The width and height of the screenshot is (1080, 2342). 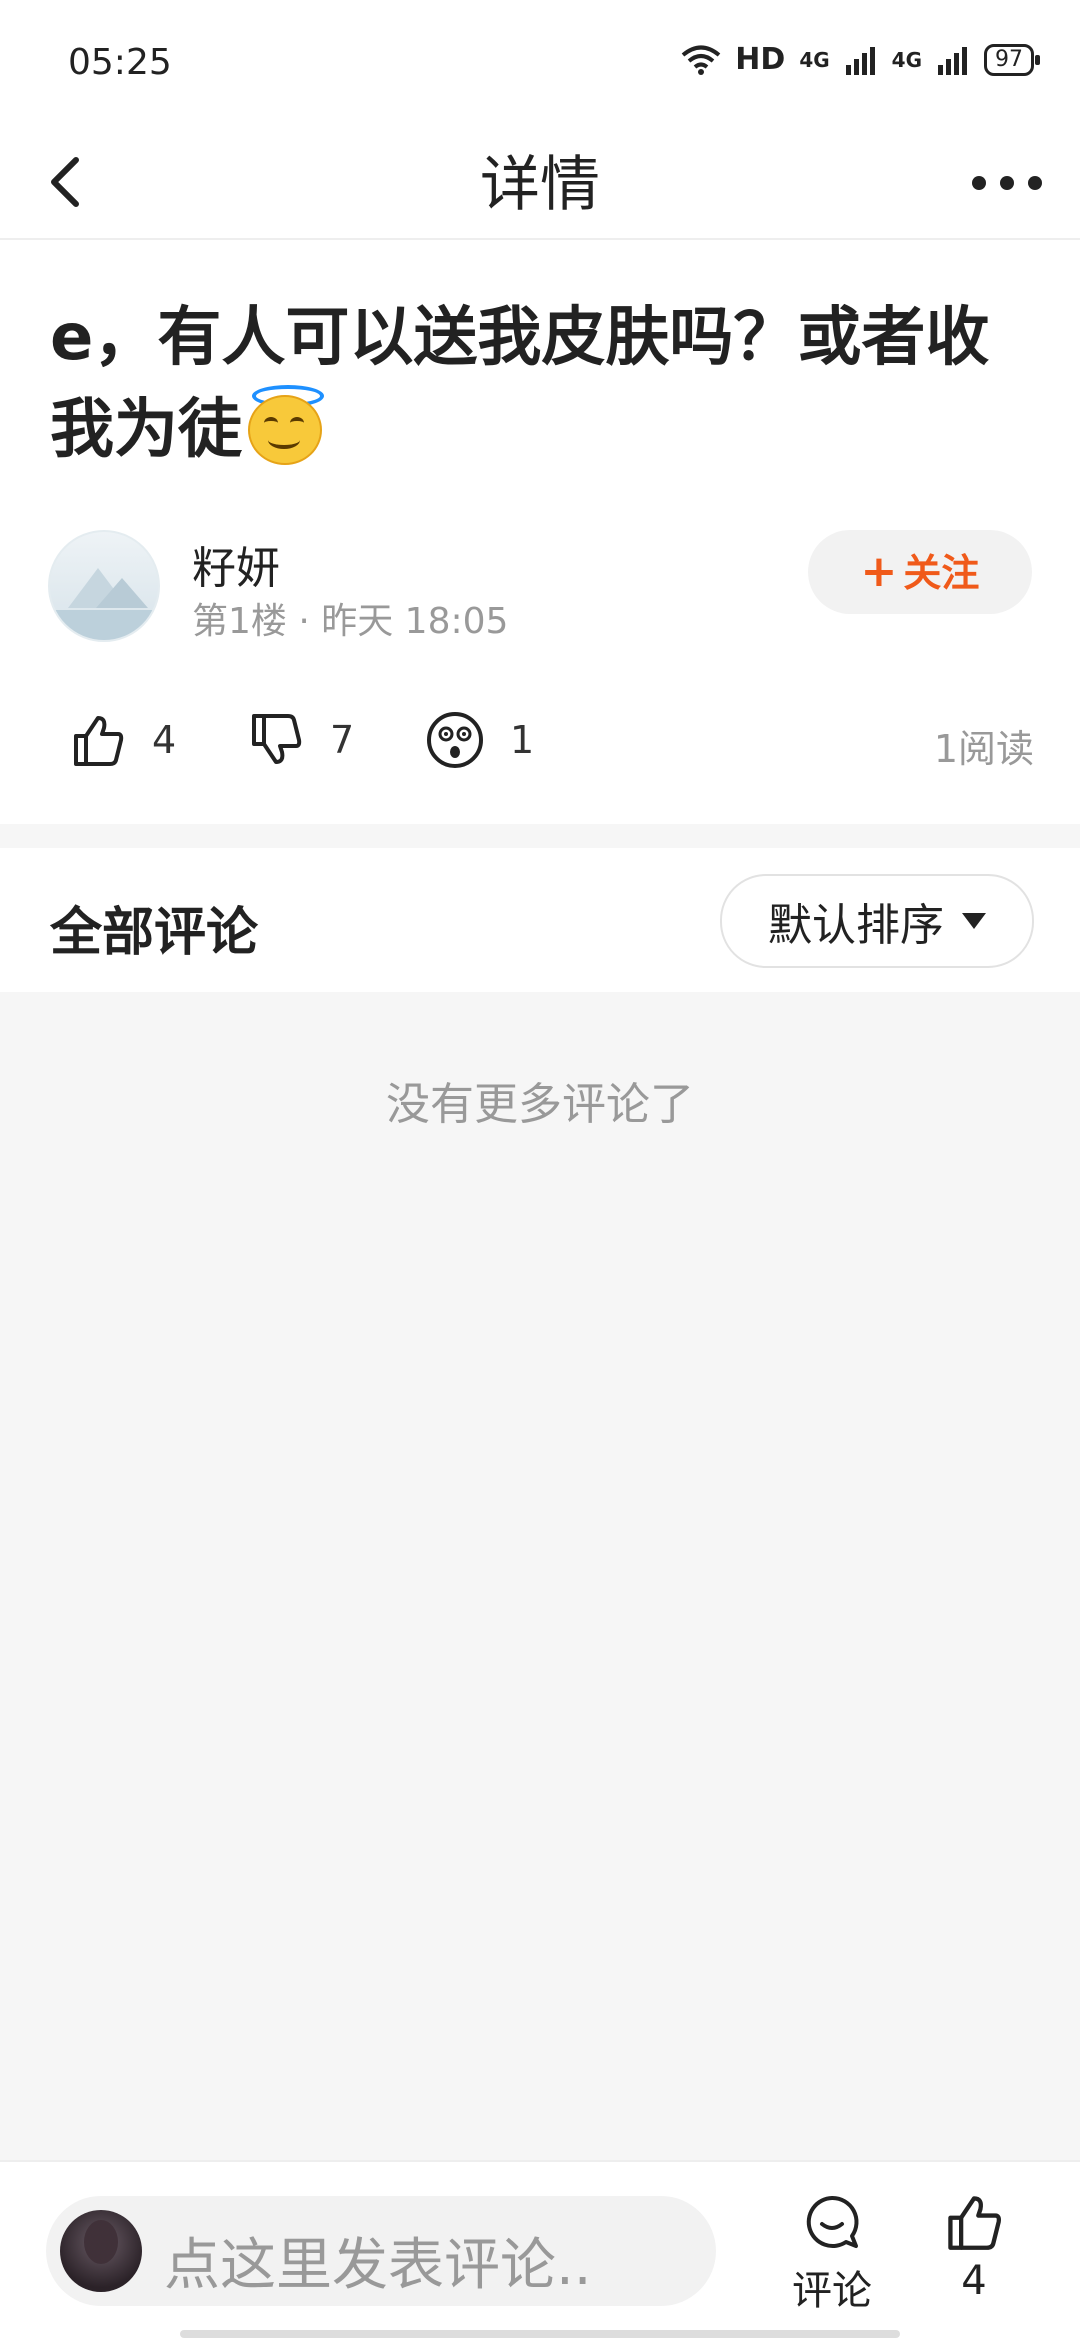 I want to click on page-title: 详情, so click(x=540, y=185).